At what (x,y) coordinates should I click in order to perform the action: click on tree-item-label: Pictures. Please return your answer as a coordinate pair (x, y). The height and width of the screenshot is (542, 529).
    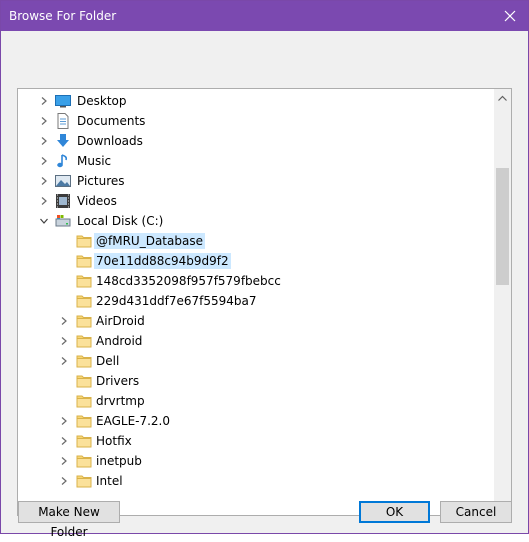
    Looking at the image, I should click on (101, 181).